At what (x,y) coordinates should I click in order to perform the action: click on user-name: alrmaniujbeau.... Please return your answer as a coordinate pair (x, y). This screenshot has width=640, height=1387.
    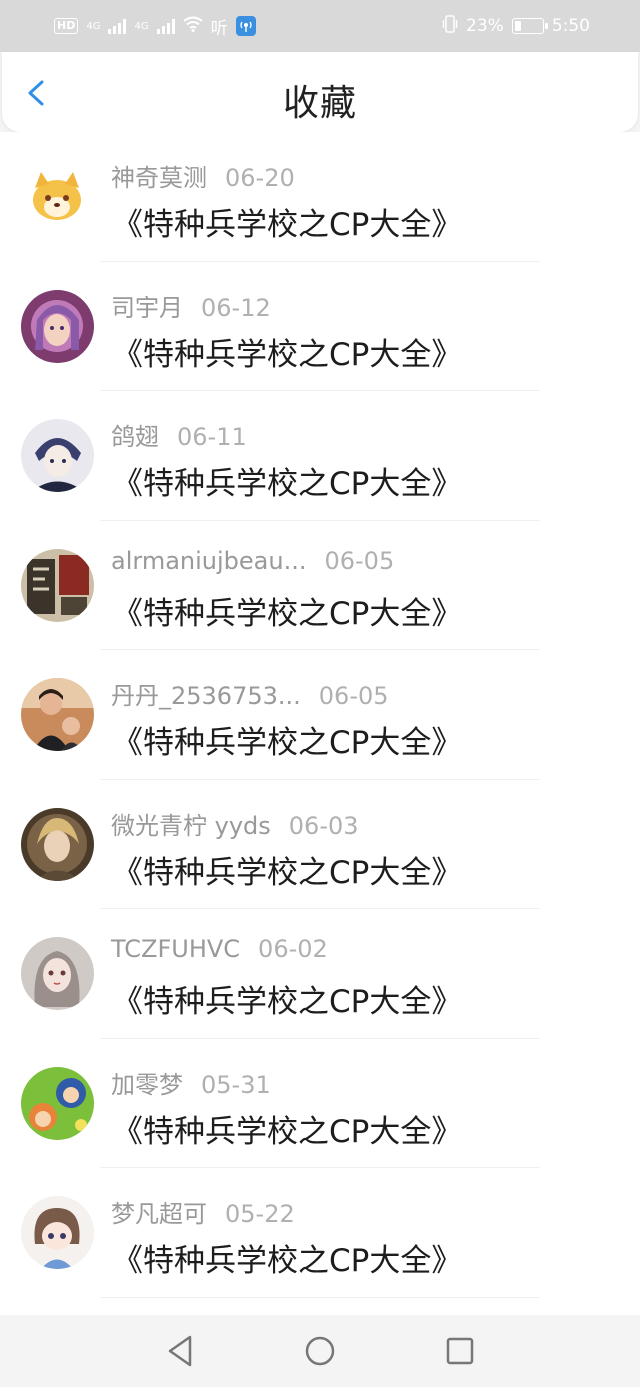
    Looking at the image, I should click on (209, 560).